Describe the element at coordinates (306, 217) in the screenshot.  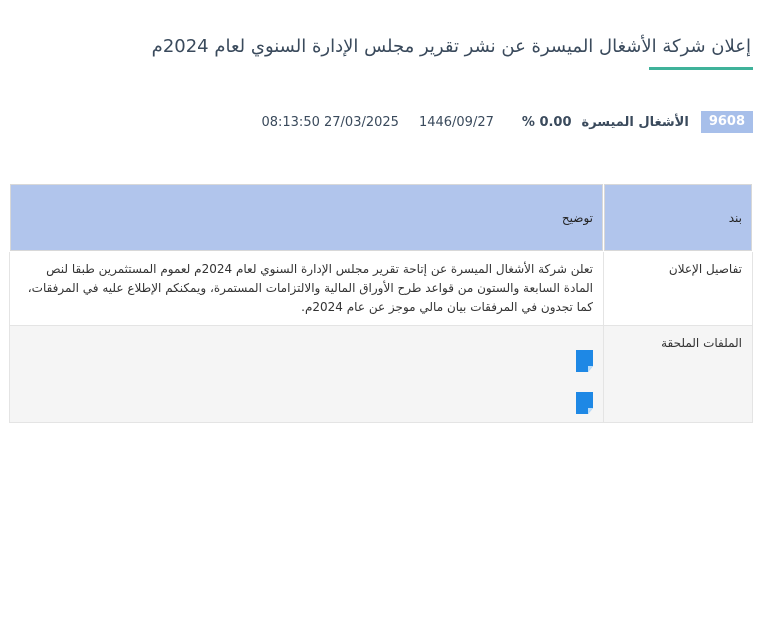
I see `column-header-description: توضيح` at that location.